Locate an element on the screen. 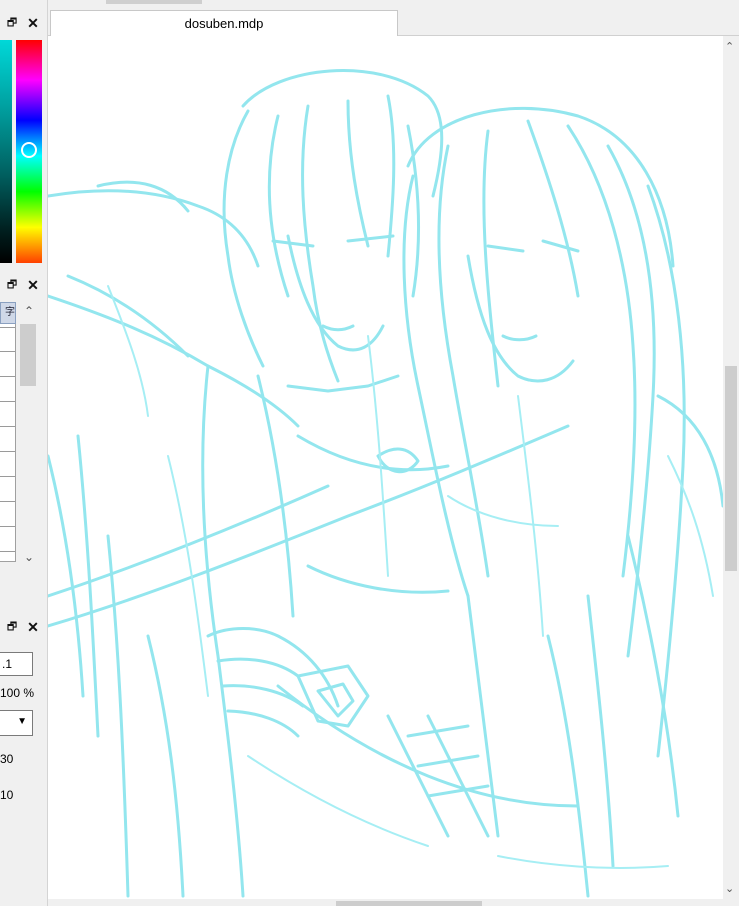 Image resolution: width=739 pixels, height=906 pixels. color-saturation-strip is located at coordinates (6, 151).